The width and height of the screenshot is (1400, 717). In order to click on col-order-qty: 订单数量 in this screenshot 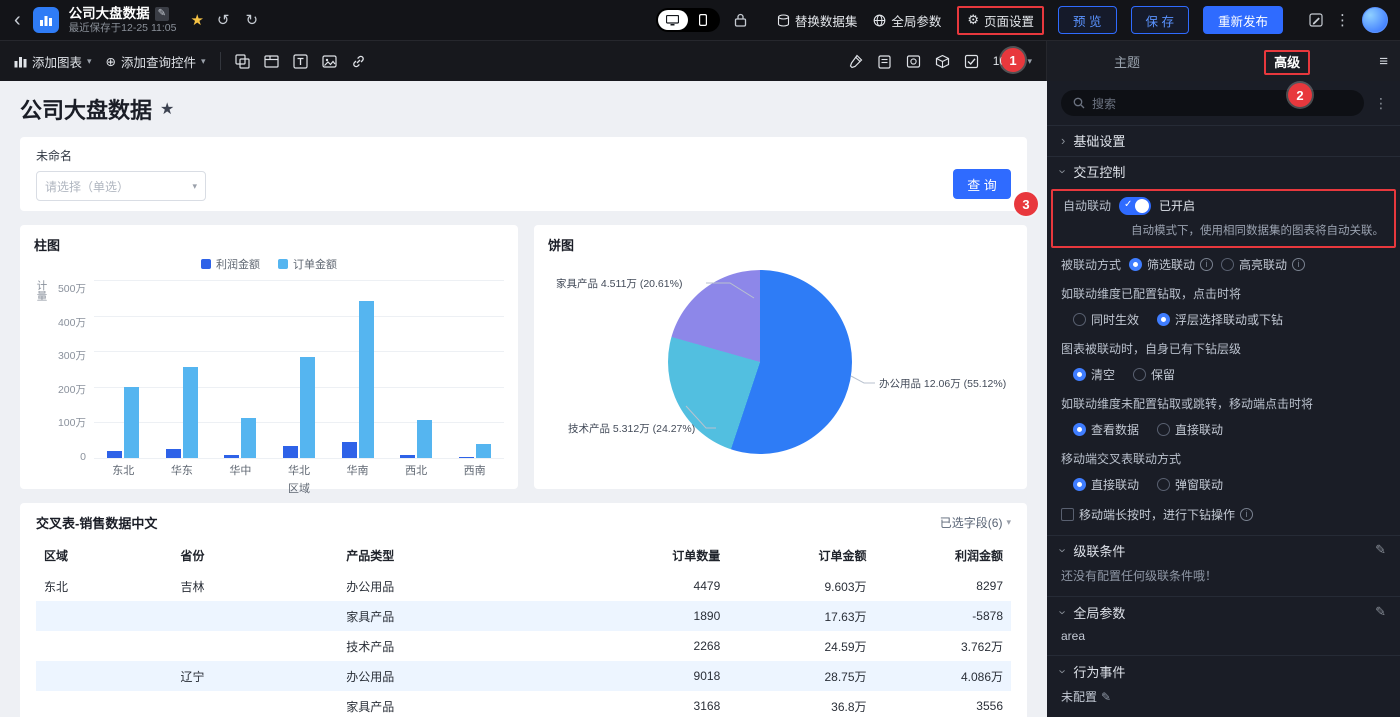, I will do `click(696, 556)`.